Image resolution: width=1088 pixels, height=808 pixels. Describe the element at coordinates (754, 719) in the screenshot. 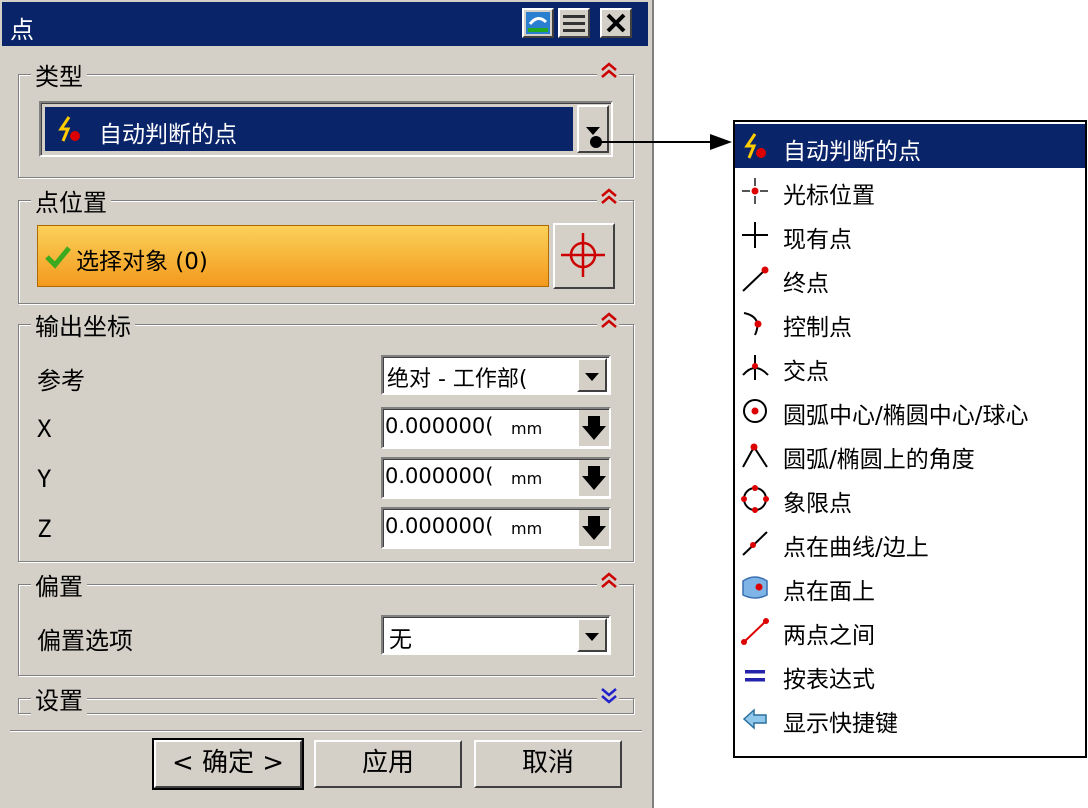

I see `show-shortcuts-icon` at that location.